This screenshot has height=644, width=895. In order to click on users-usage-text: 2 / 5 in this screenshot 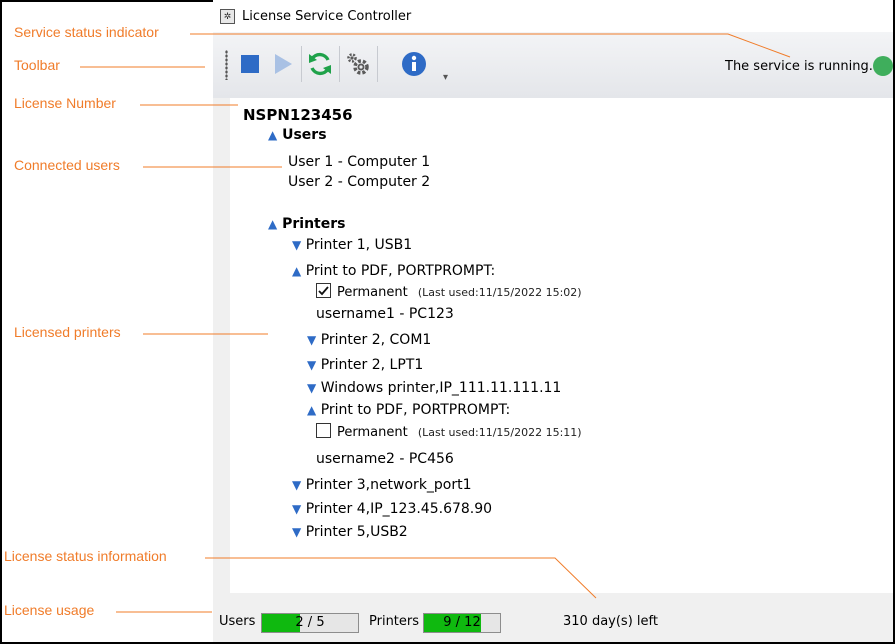, I will do `click(310, 622)`.